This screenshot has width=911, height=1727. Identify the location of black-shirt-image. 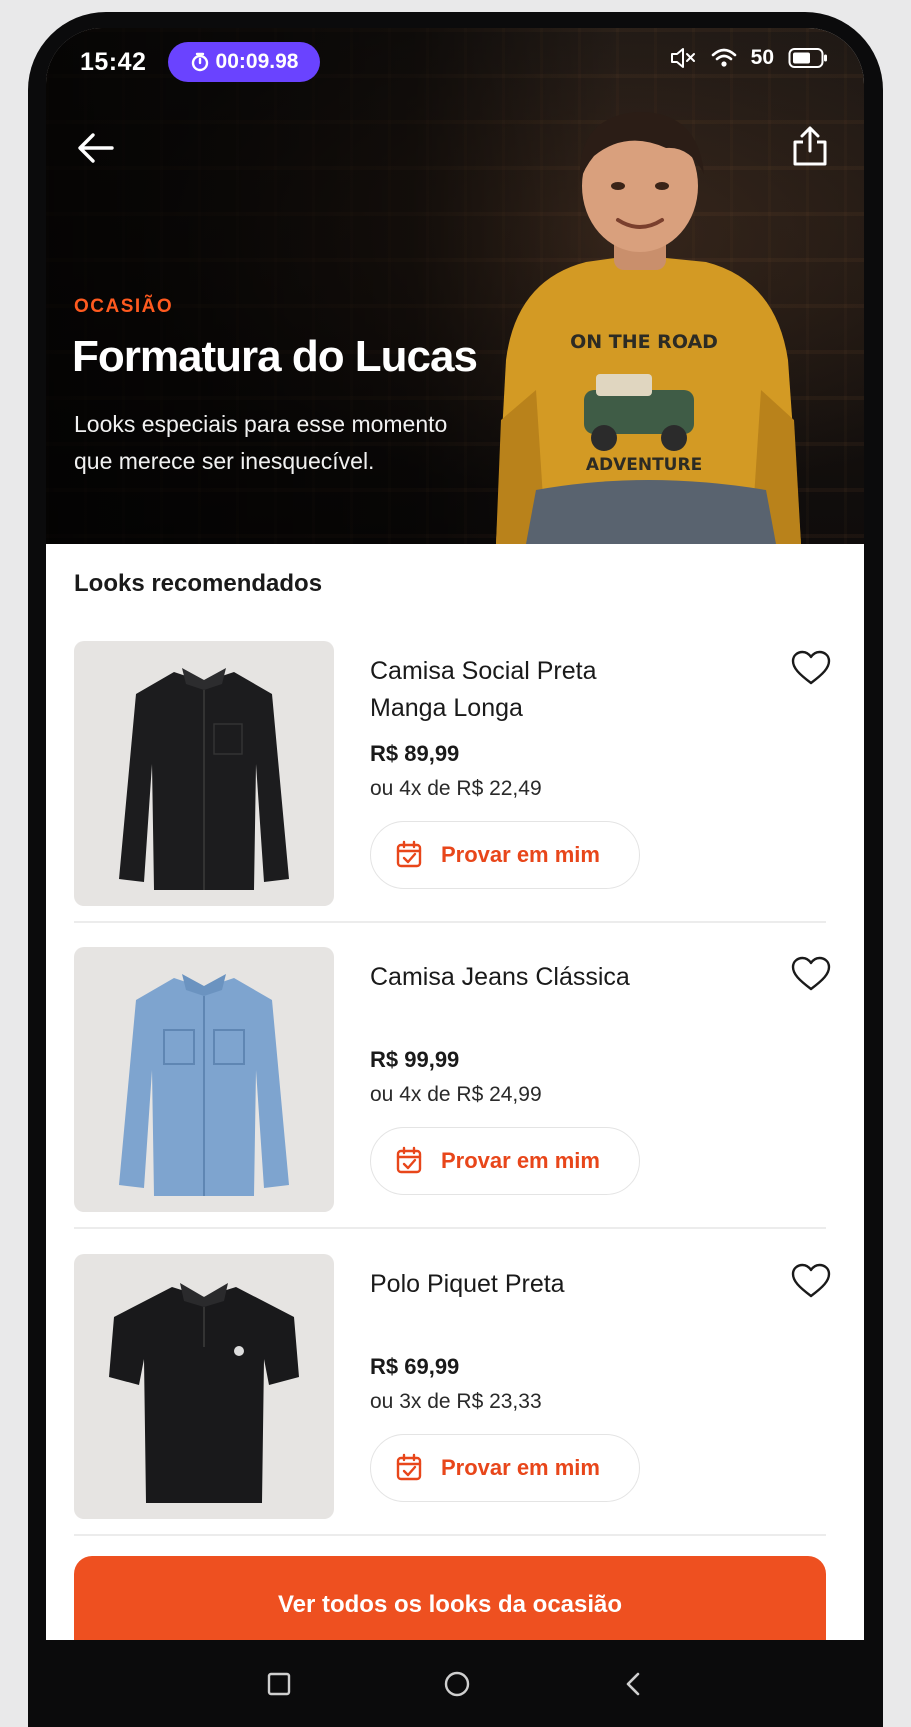
(204, 778).